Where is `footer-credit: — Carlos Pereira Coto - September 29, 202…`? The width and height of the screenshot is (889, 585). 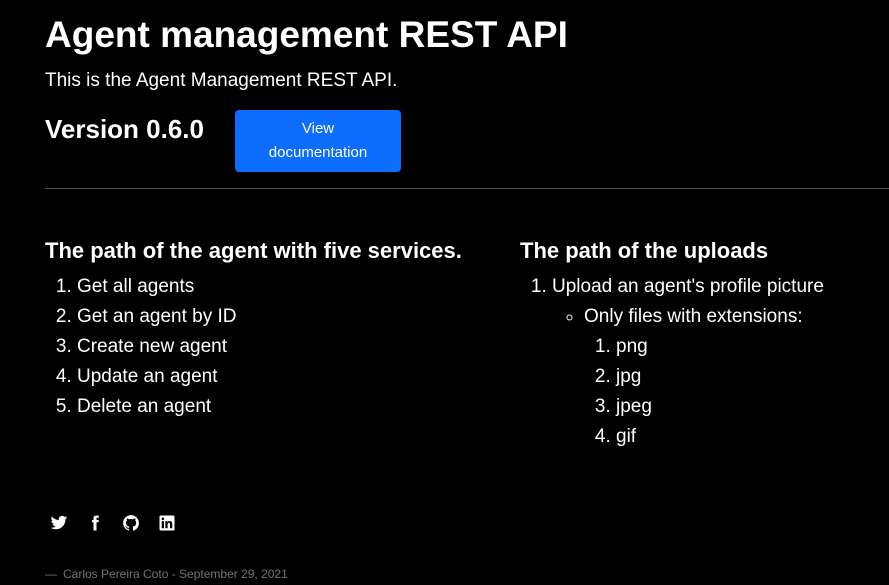
footer-credit: — Carlos Pereira Coto - September 29, 202… is located at coordinates (166, 574).